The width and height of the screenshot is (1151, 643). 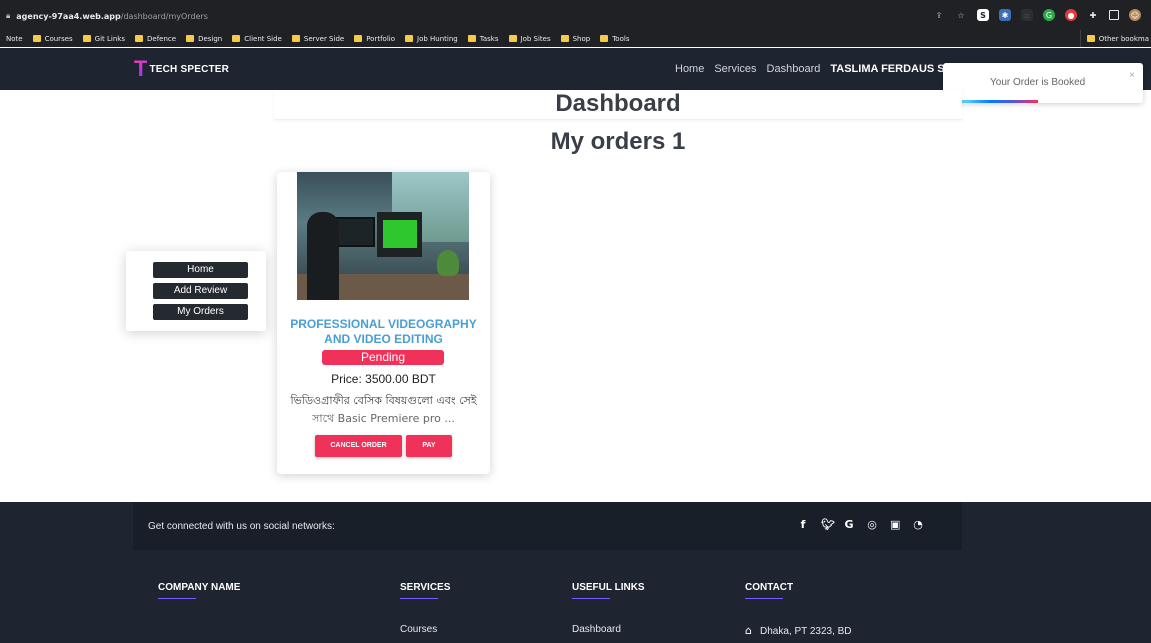 I want to click on nav-dashboard: Dashboard, so click(x=794, y=69).